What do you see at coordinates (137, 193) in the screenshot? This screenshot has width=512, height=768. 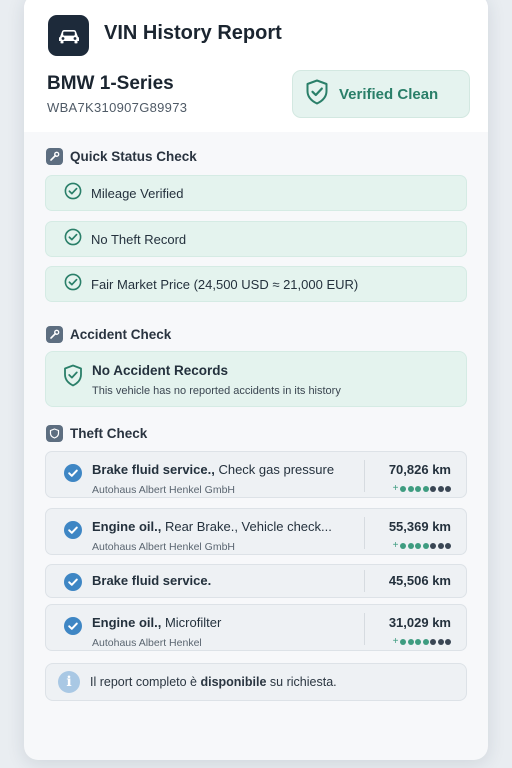 I see `status-item-label: Mileage Verified` at bounding box center [137, 193].